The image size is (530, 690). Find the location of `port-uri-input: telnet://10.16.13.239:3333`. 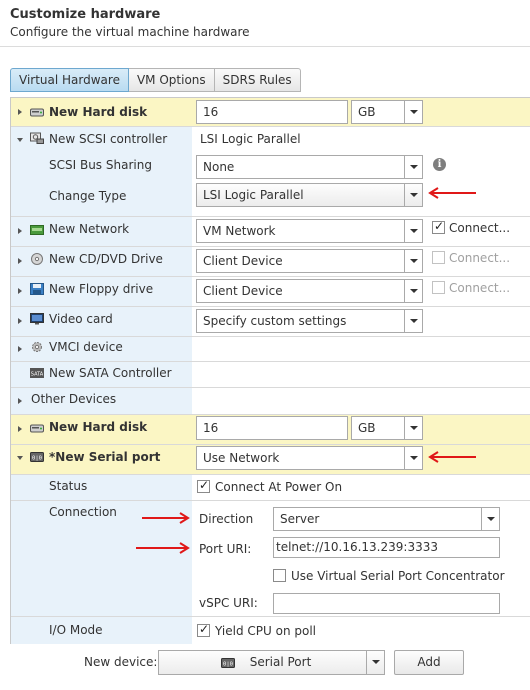

port-uri-input: telnet://10.16.13.239:3333 is located at coordinates (386, 547).